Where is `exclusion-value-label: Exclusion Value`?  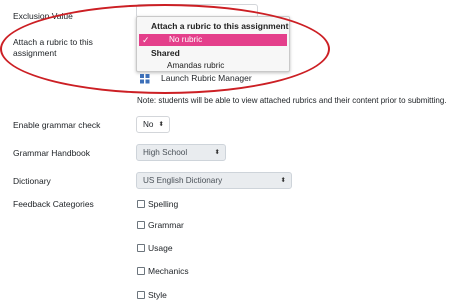
exclusion-value-label: Exclusion Value is located at coordinates (43, 16).